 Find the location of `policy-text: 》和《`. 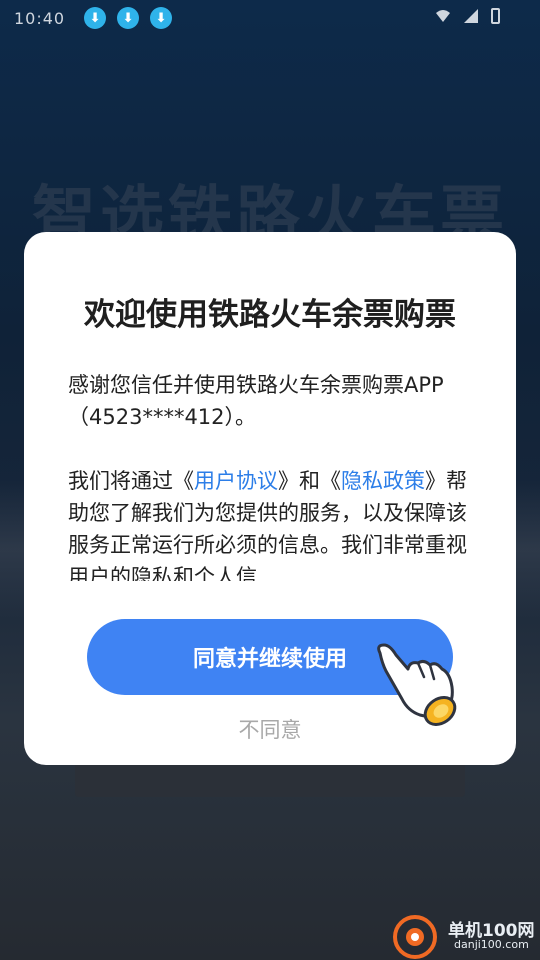

policy-text: 》和《 is located at coordinates (309, 481).